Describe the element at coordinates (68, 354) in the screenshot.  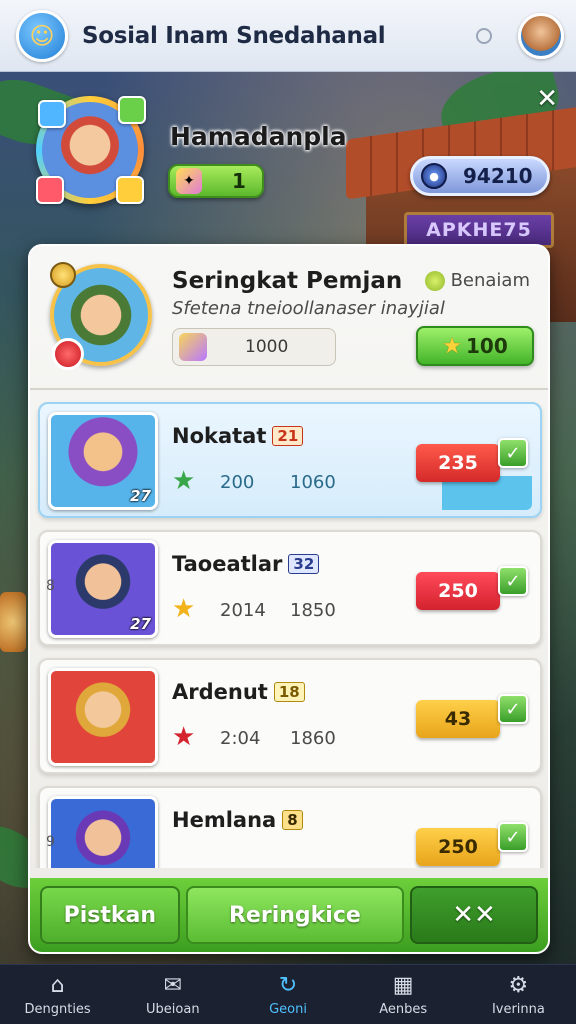
I see `record-badge-icon` at that location.